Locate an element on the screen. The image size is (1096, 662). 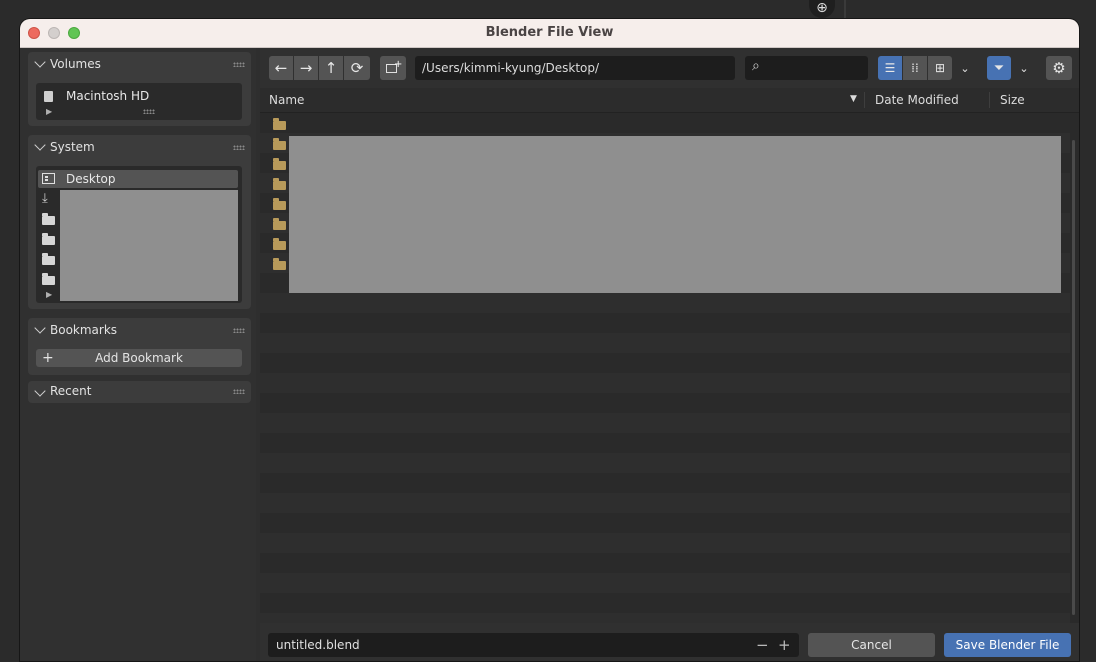
filter-dropdown: ⌄ is located at coordinates (1024, 68).